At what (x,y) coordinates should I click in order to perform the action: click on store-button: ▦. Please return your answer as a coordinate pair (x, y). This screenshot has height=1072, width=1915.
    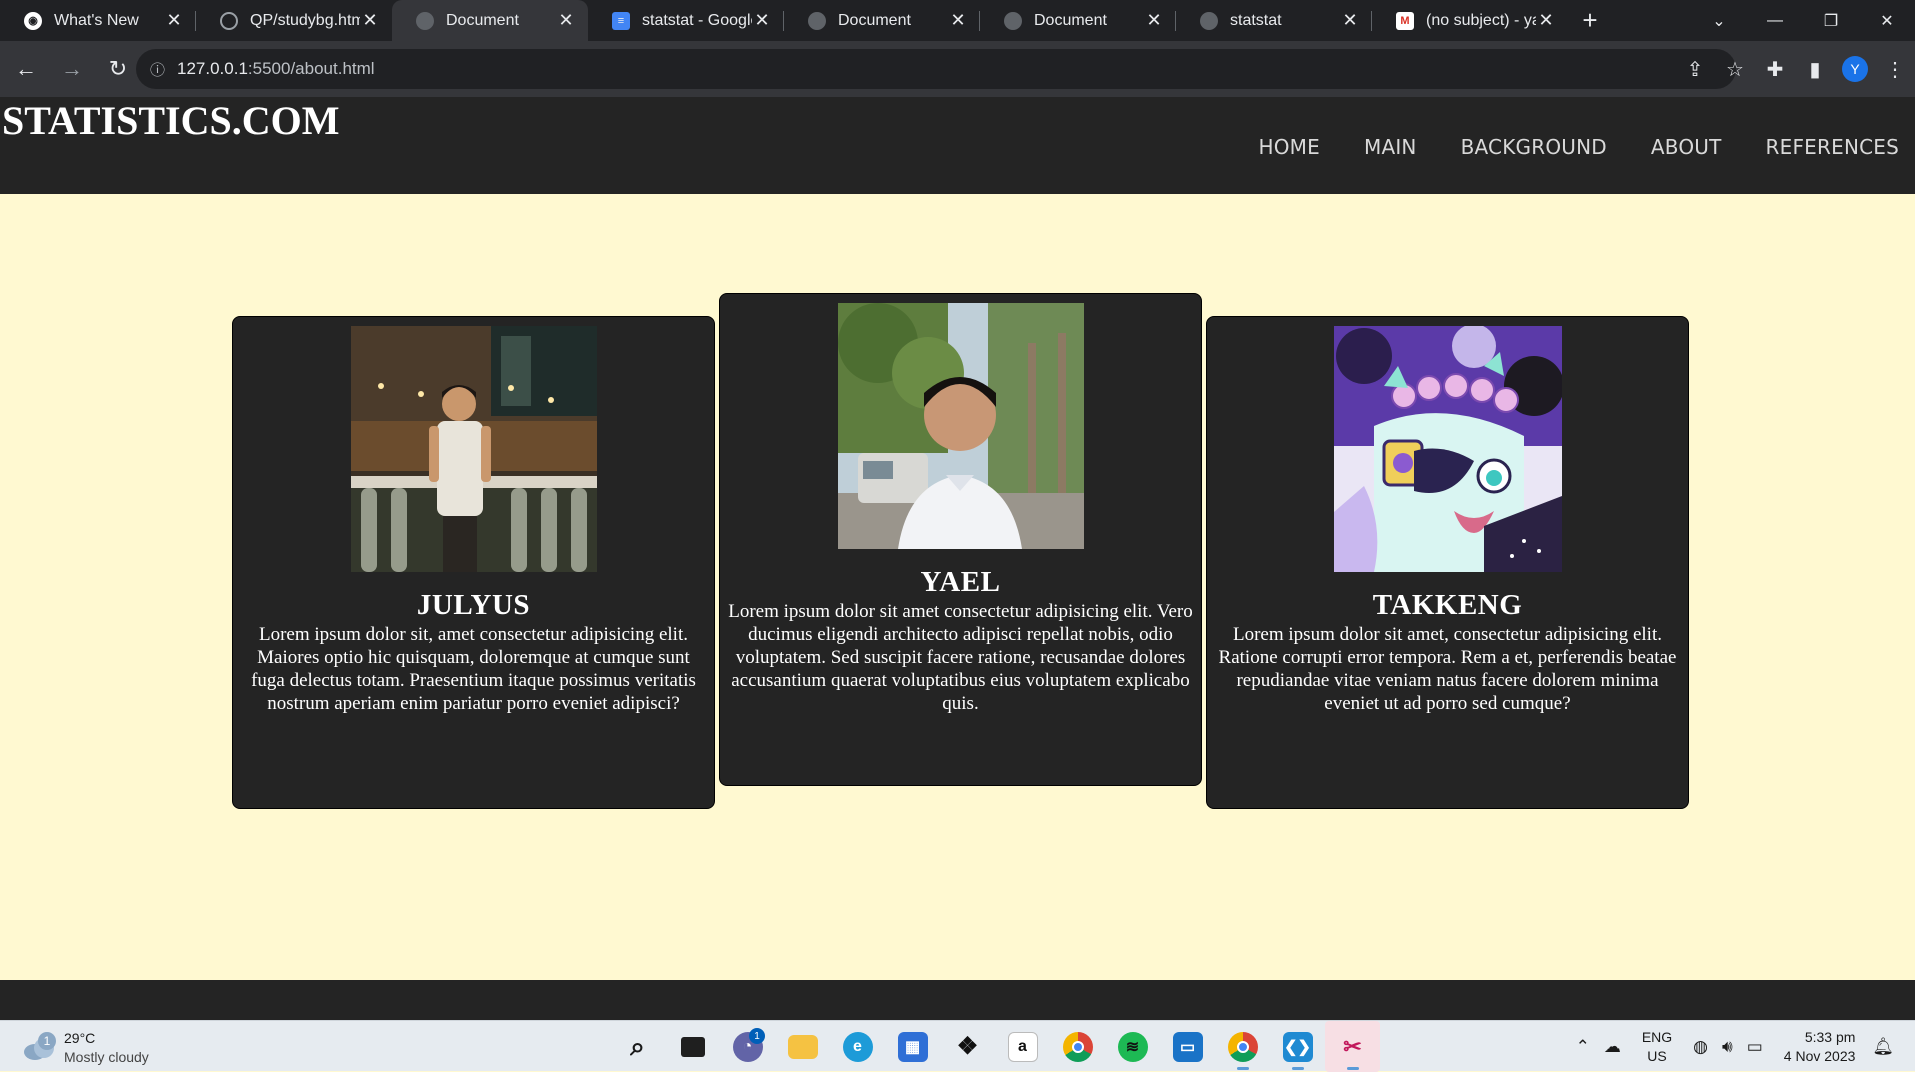
    Looking at the image, I should click on (912, 1046).